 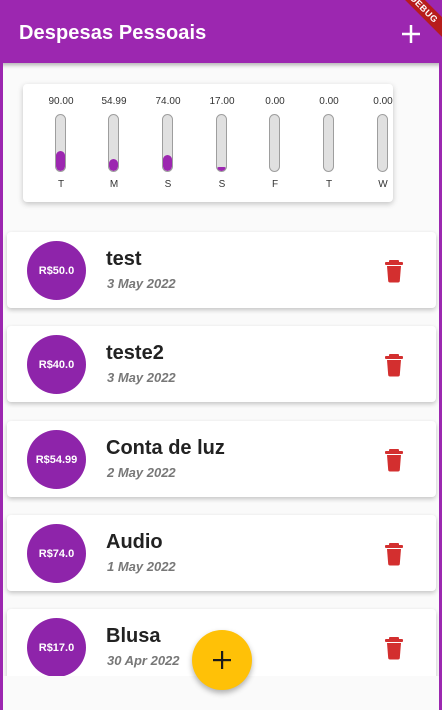 I want to click on transaction-title: Audio, so click(x=134, y=542).